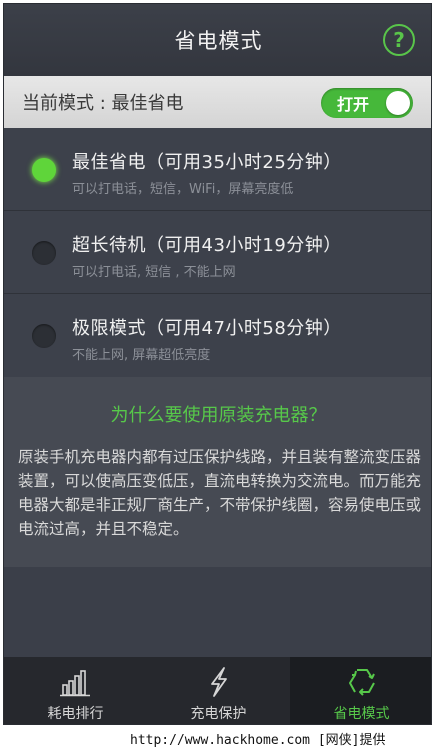  I want to click on nav-item-ranking: 耗电排行, so click(75, 690).